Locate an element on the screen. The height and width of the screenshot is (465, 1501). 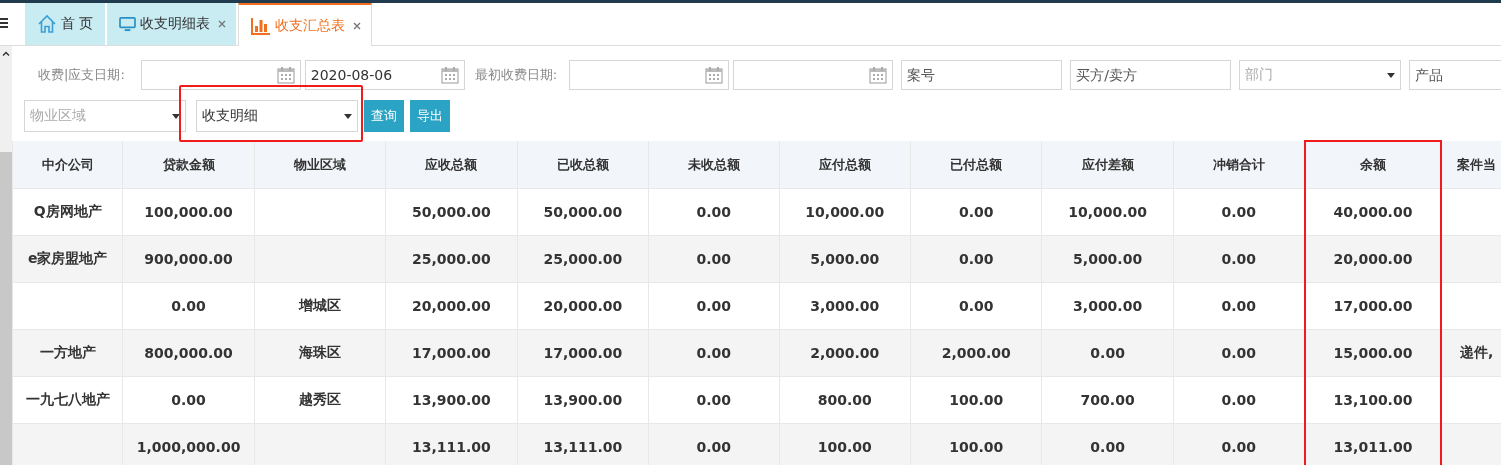
tab: 收支明细表 is located at coordinates (172, 24).